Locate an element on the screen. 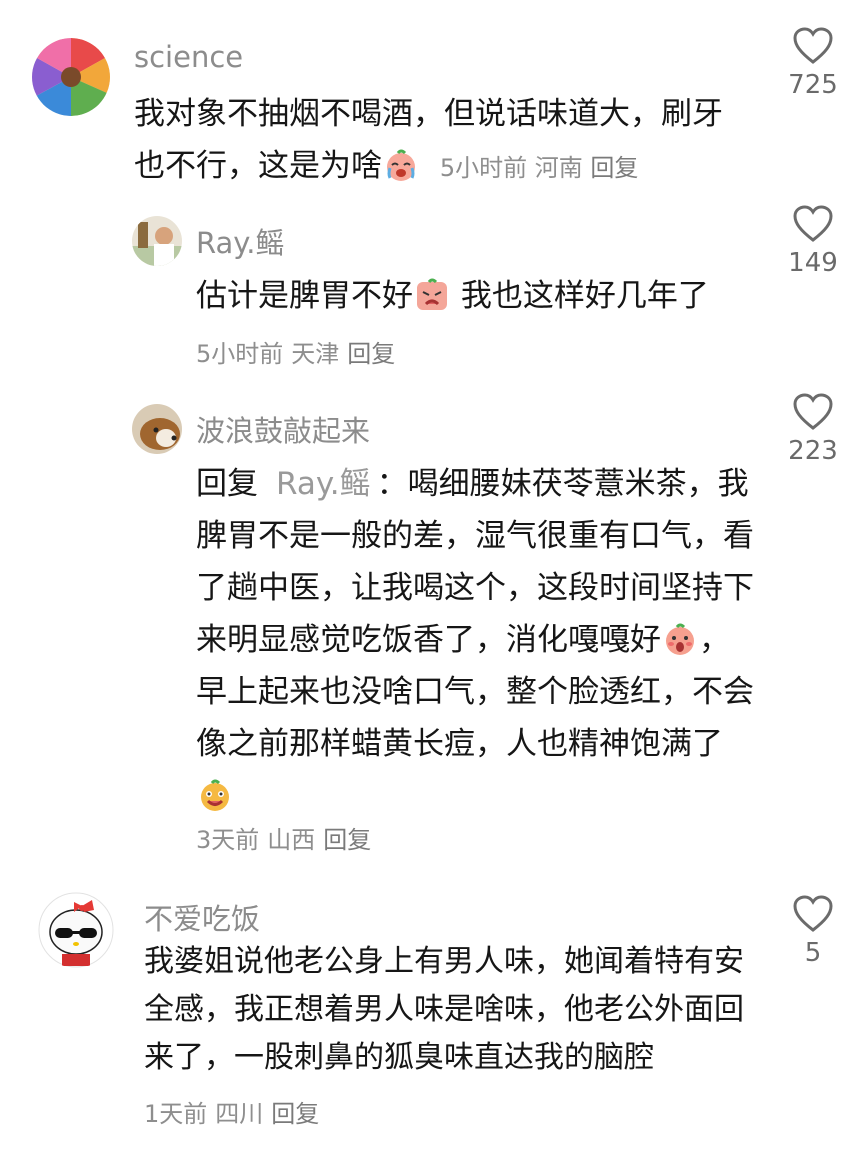 Image resolution: width=868 pixels, height=1162 pixels. timestamp: 3天前 is located at coordinates (228, 840).